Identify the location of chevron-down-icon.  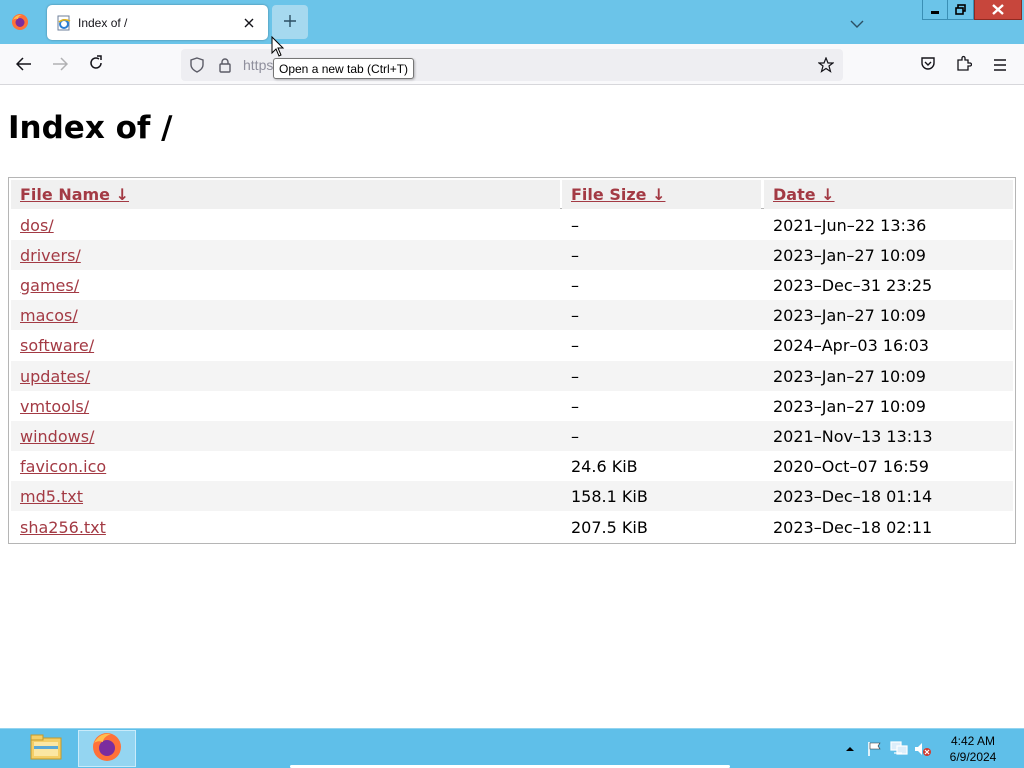
(857, 22).